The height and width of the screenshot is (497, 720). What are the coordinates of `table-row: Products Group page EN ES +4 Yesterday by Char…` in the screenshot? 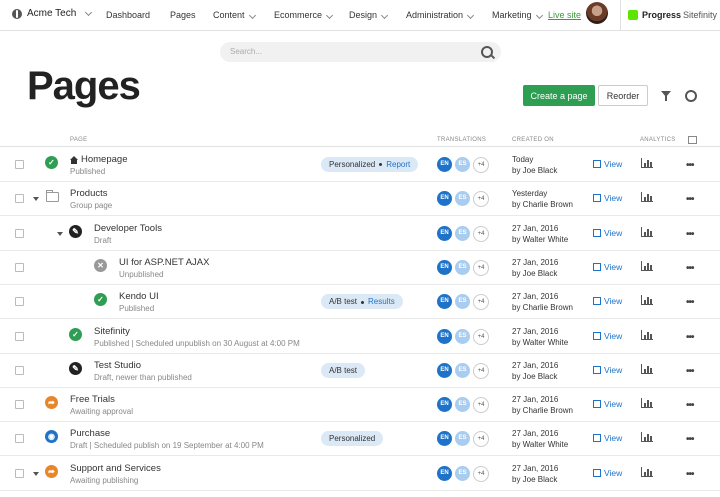 It's located at (360, 199).